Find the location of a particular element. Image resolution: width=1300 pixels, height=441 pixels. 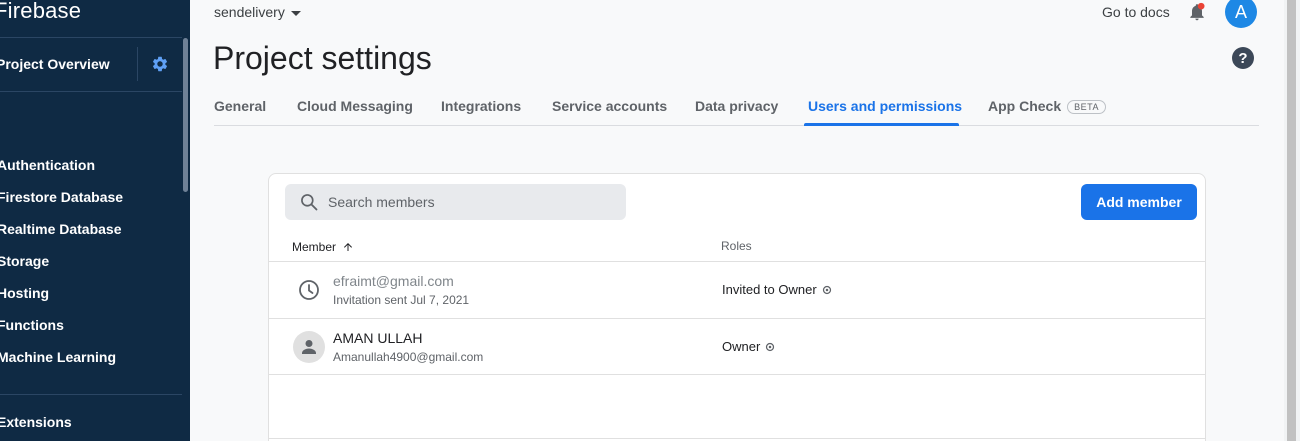

member-subtext: Invitation sent Jul 7, 2021 is located at coordinates (401, 300).